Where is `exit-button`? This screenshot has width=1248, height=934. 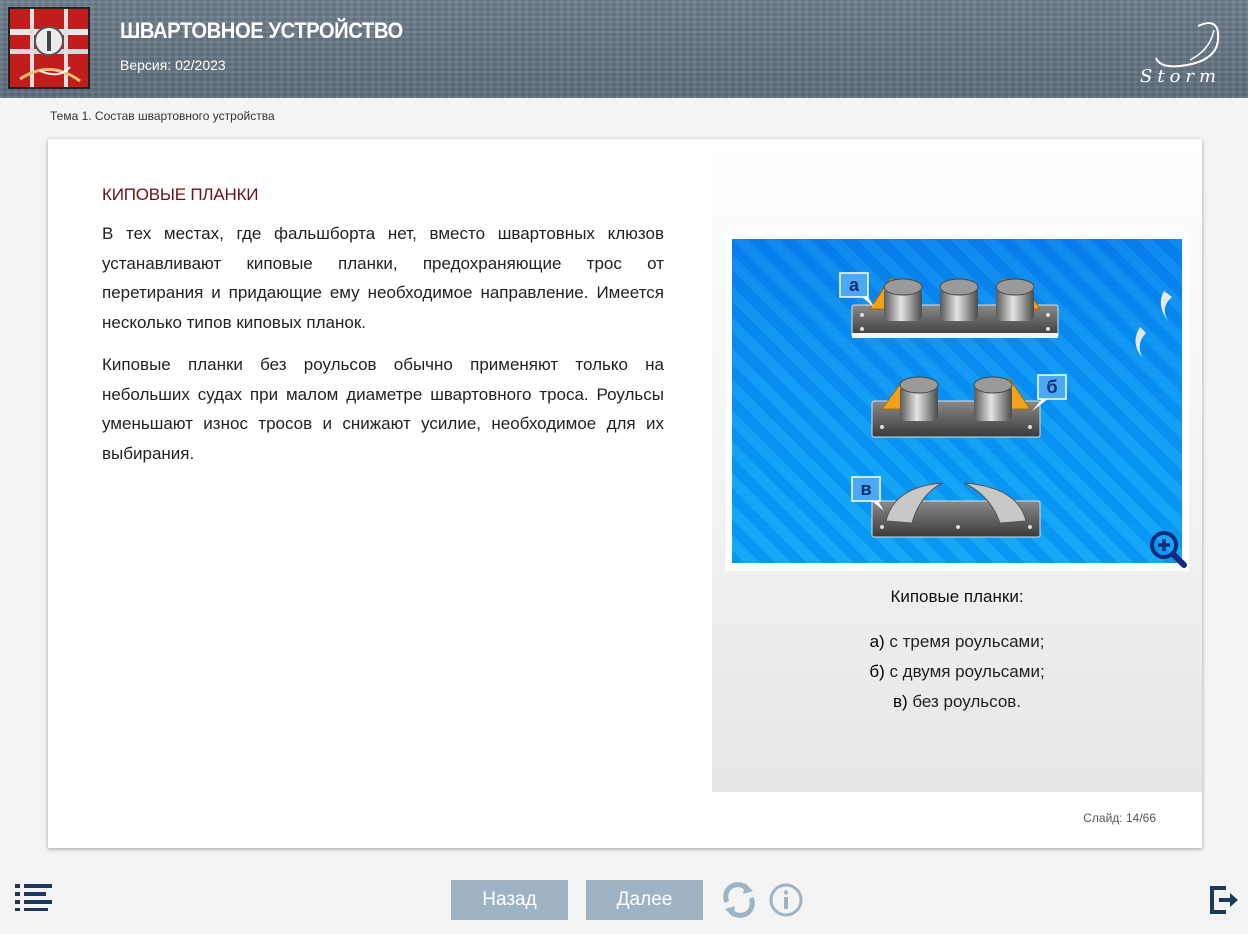 exit-button is located at coordinates (1224, 900).